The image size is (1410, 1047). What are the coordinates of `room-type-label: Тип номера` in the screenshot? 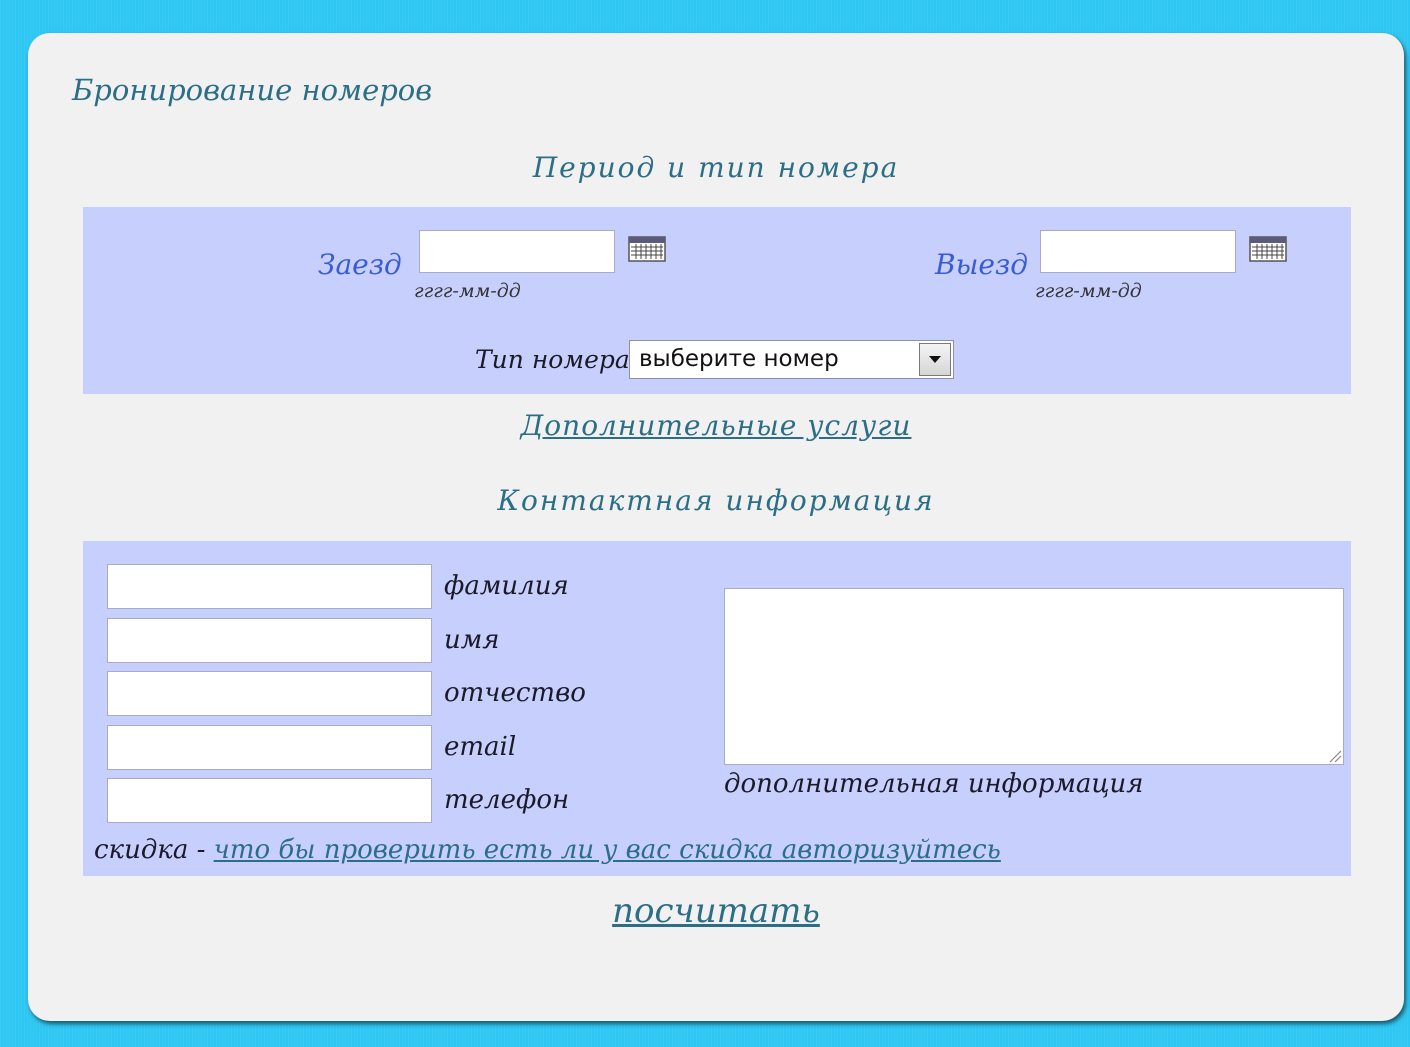 It's located at (552, 359).